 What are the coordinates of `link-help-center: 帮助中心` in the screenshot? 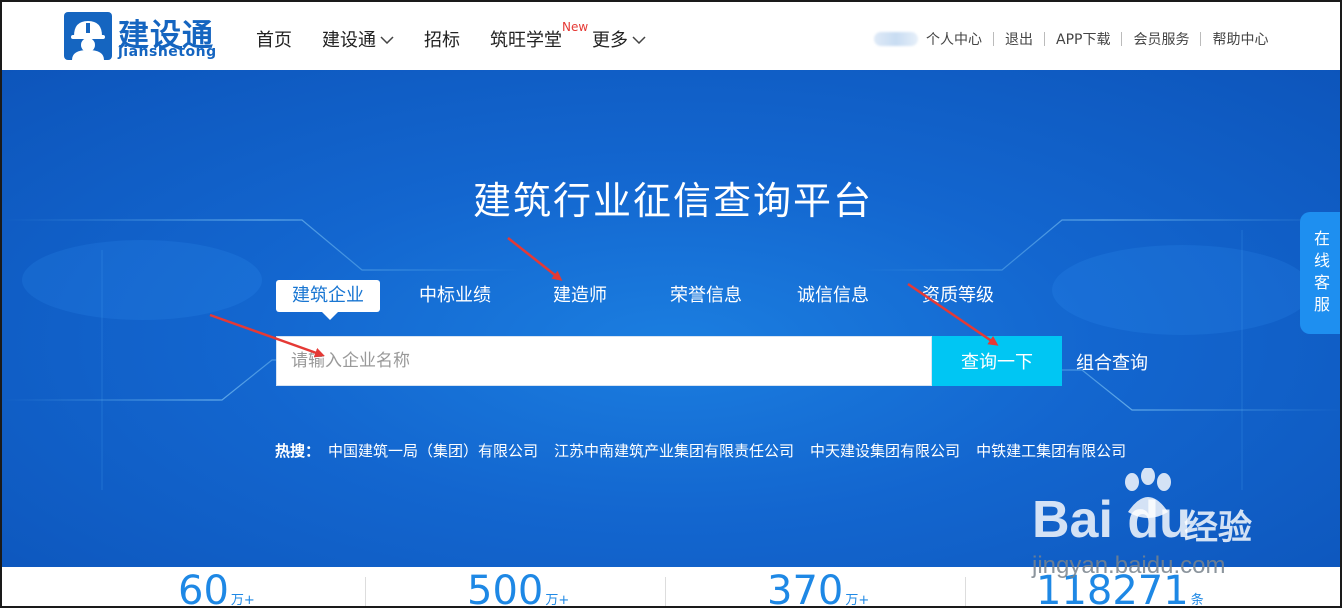 It's located at (1240, 40).